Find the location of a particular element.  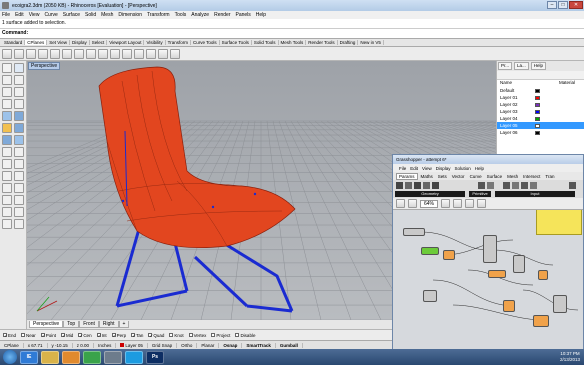

cplane-rotate-icon is located at coordinates (103, 53).